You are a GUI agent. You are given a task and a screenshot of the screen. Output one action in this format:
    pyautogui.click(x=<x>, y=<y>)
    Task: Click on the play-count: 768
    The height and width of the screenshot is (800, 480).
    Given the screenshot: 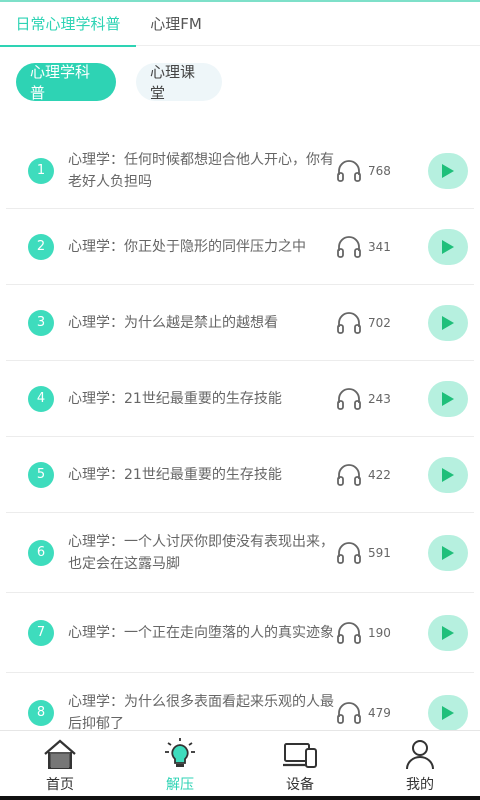 What is the action you would take?
    pyautogui.click(x=379, y=170)
    